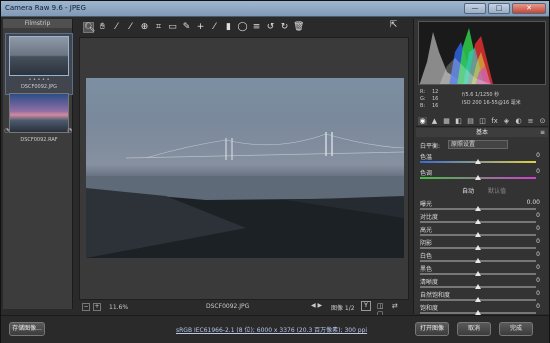 The image size is (550, 343). I want to click on slider-row: 高光 0, so click(483, 232).